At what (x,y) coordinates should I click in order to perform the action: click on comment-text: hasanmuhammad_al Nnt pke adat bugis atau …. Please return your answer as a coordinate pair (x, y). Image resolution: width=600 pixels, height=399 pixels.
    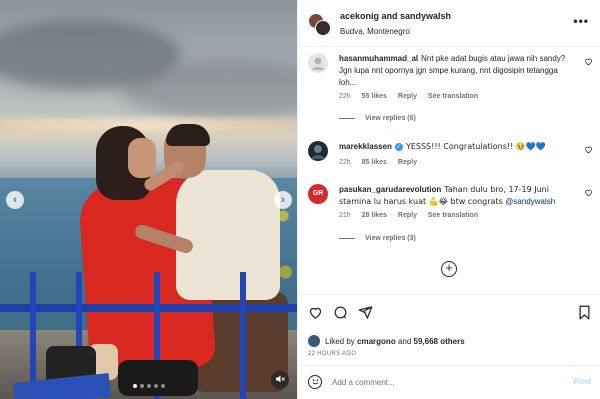
    Looking at the image, I should click on (456, 71).